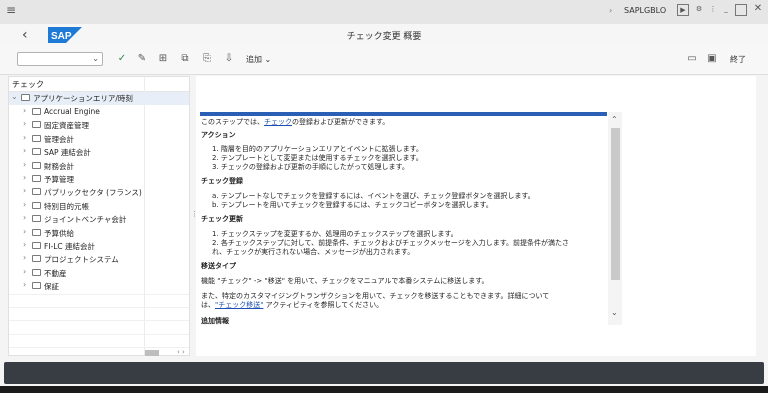 This screenshot has height=393, width=768. What do you see at coordinates (60, 59) in the screenshot?
I see `command-field: ⌄` at bounding box center [60, 59].